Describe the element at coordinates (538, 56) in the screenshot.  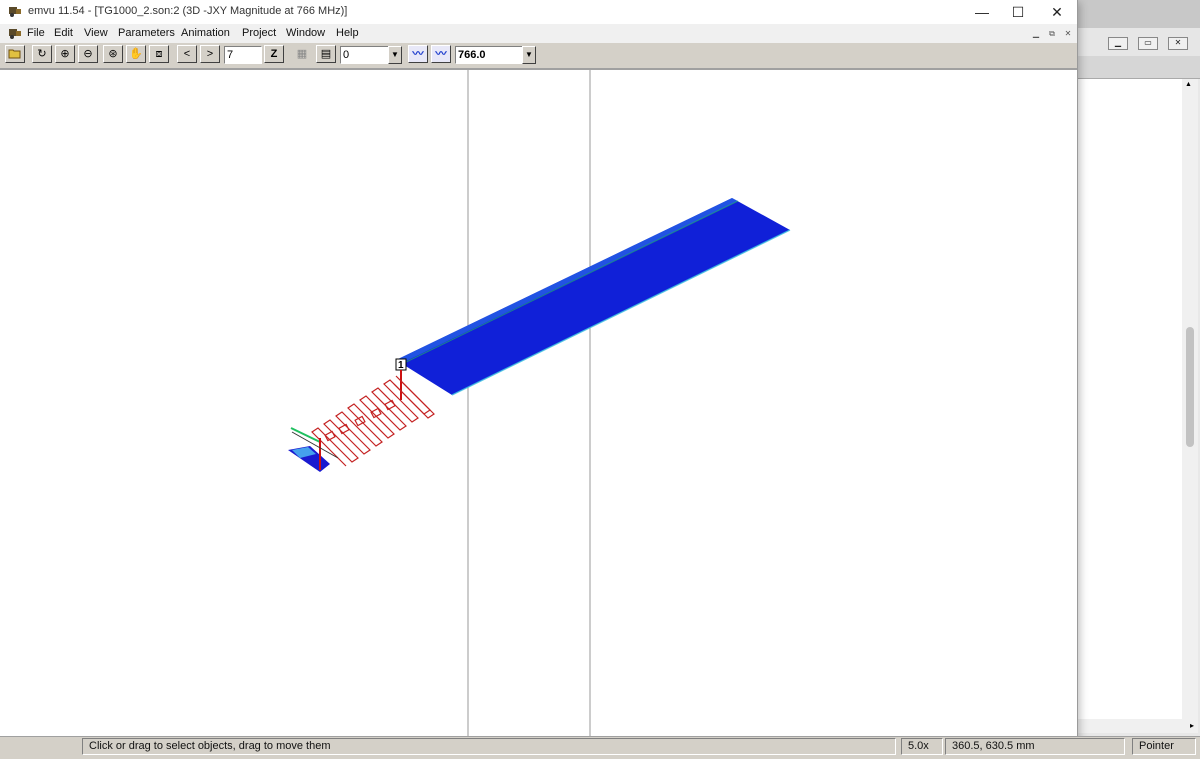
I see `toolbar: ↻ ⊕ ⊖ ⊛ ✋ ⧈ < > 7 Z ▦ ▤ 0 ▼ 〰 〰 766.0 ▼` at that location.